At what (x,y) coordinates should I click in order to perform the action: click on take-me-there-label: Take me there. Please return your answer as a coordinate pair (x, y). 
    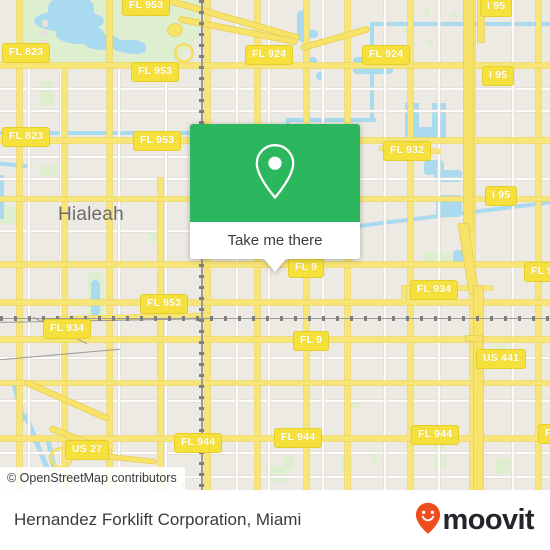
    Looking at the image, I should click on (275, 240).